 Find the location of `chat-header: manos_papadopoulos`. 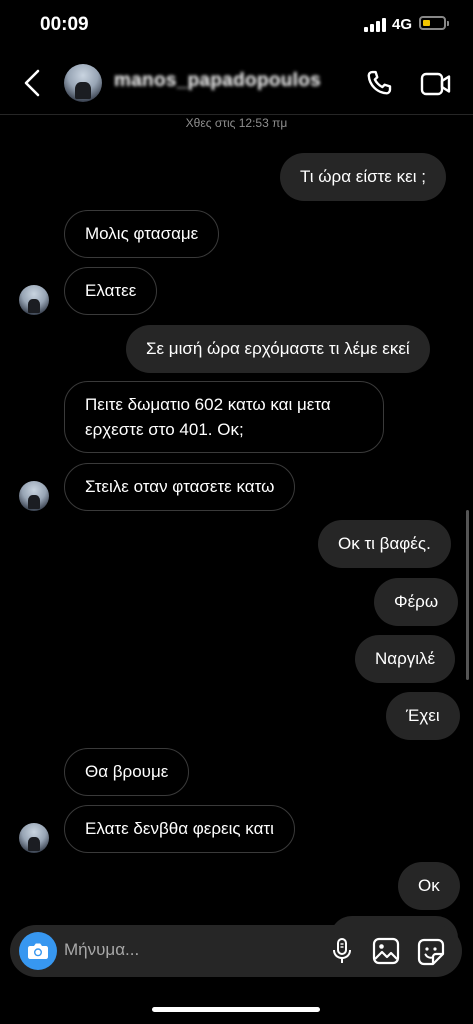

chat-header: manos_papadopoulos is located at coordinates (236, 83).